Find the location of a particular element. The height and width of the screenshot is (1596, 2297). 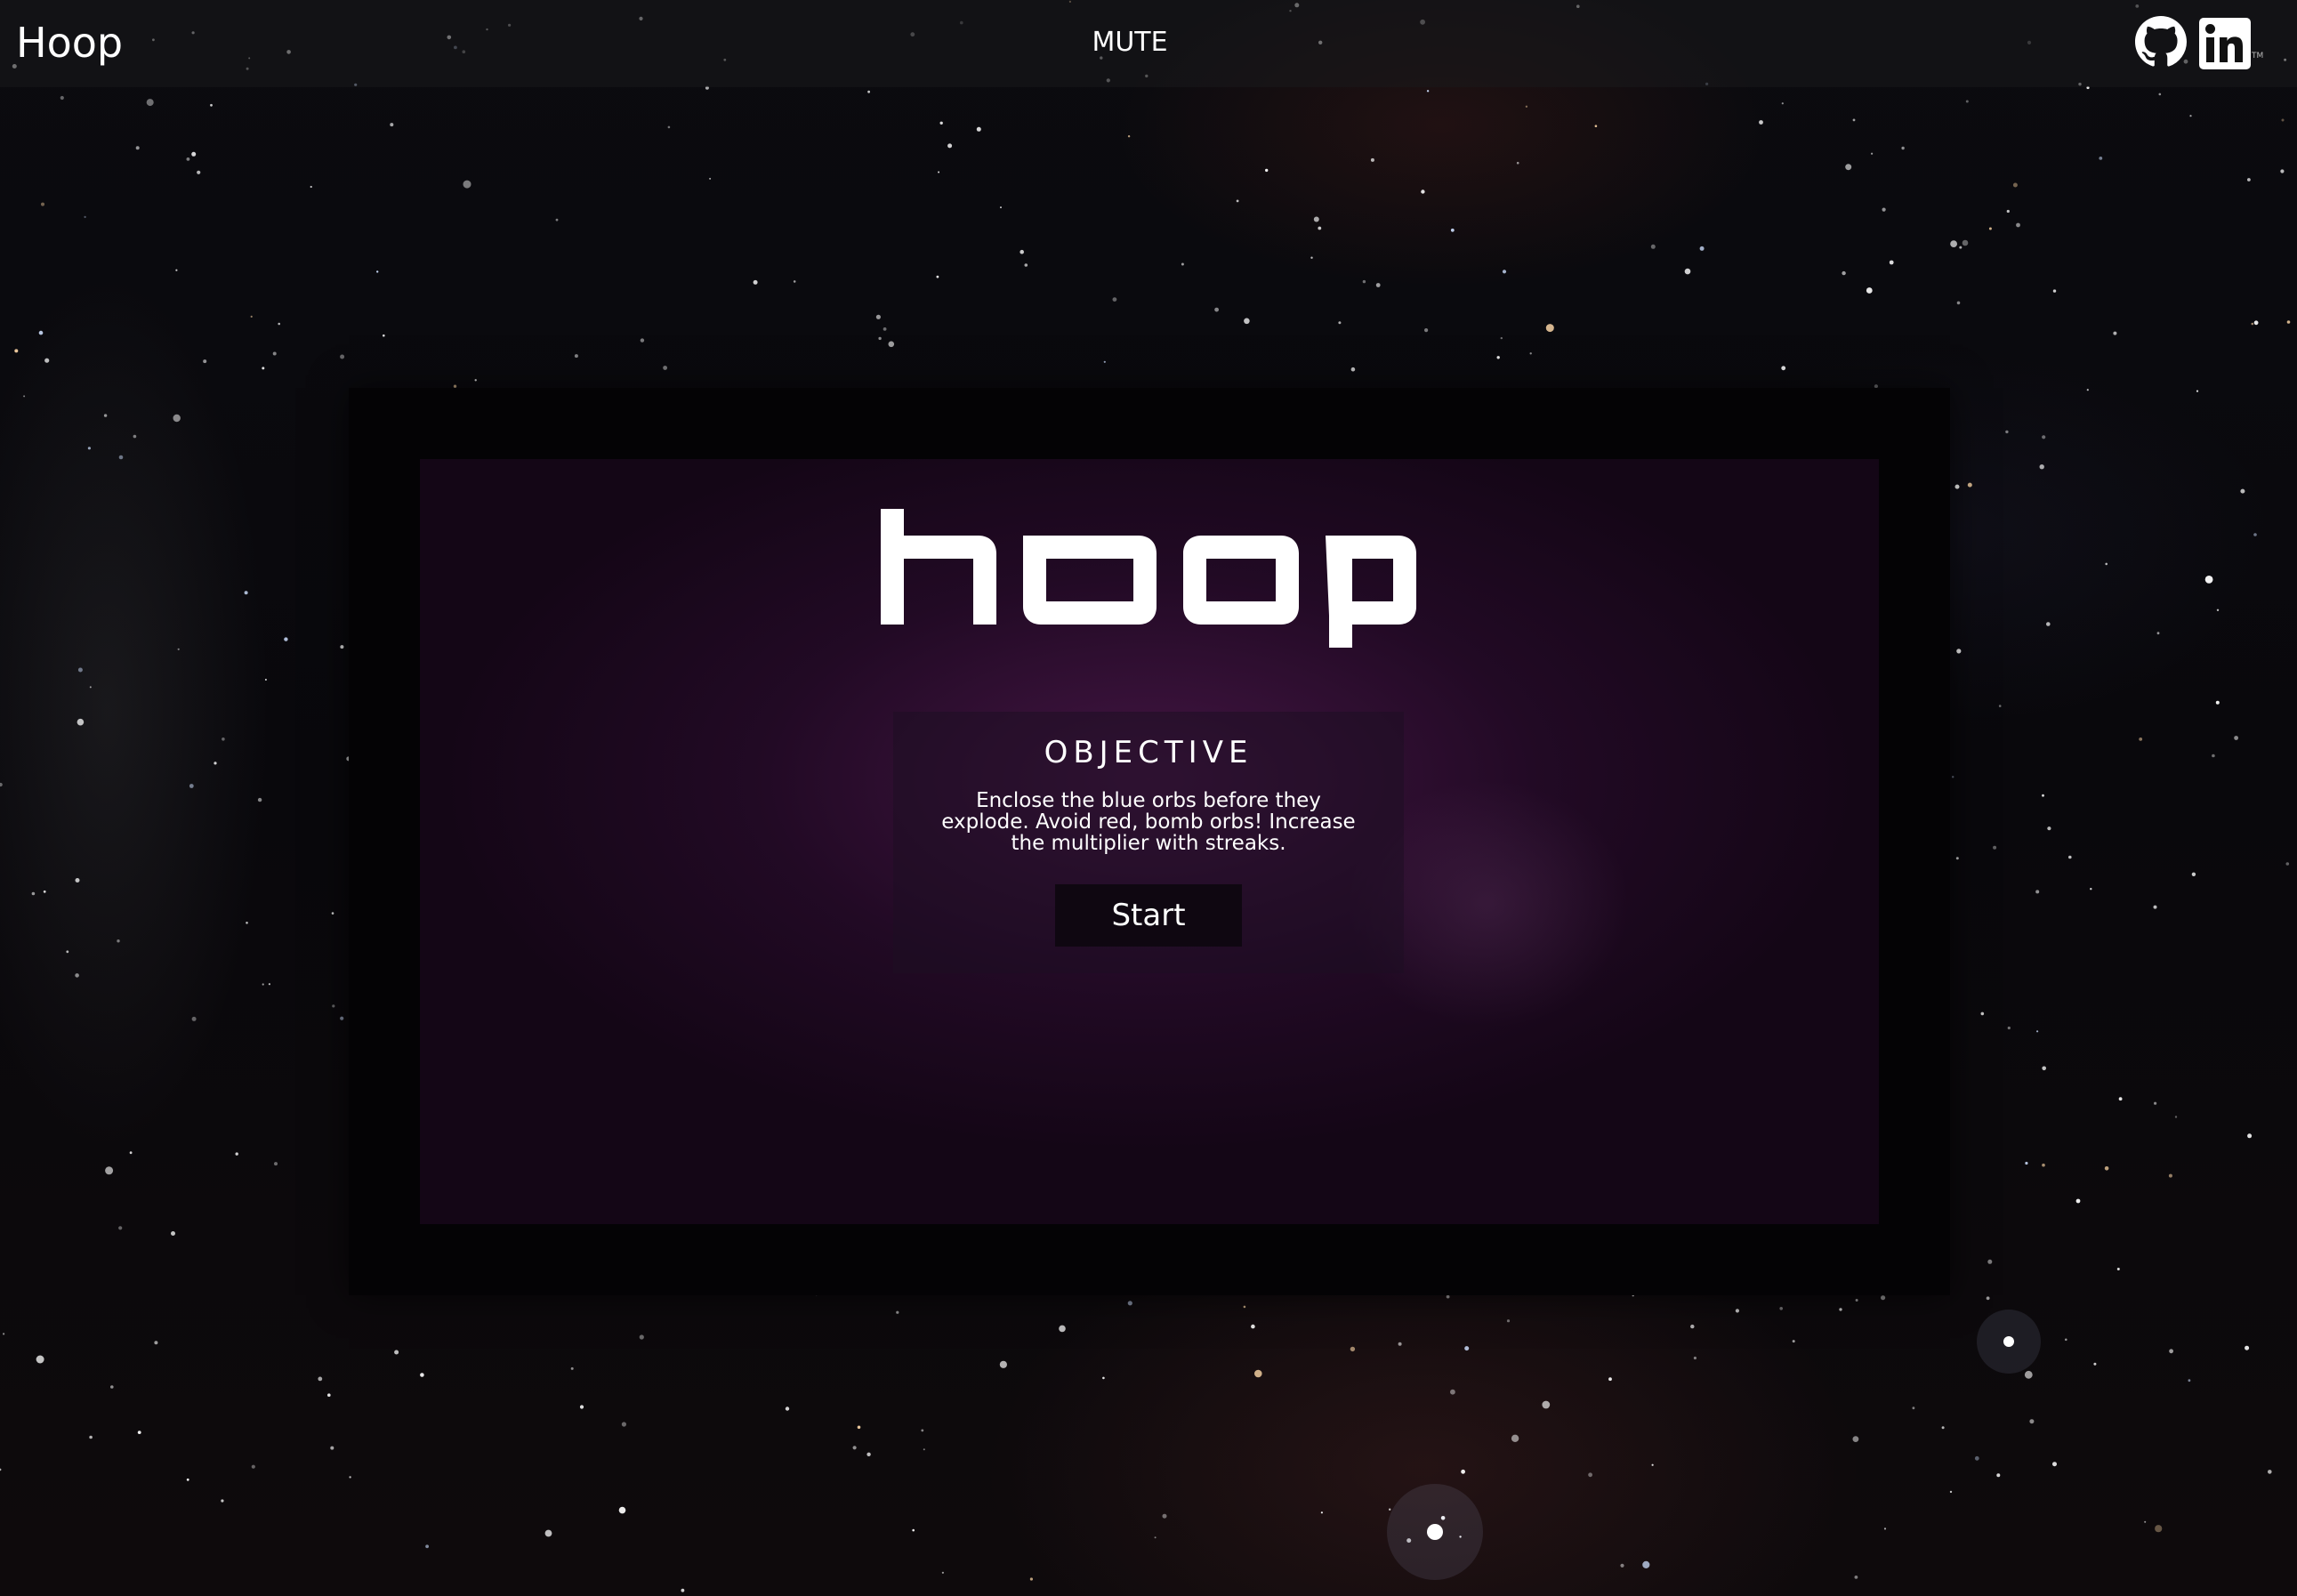

start-button: Start is located at coordinates (1148, 915).